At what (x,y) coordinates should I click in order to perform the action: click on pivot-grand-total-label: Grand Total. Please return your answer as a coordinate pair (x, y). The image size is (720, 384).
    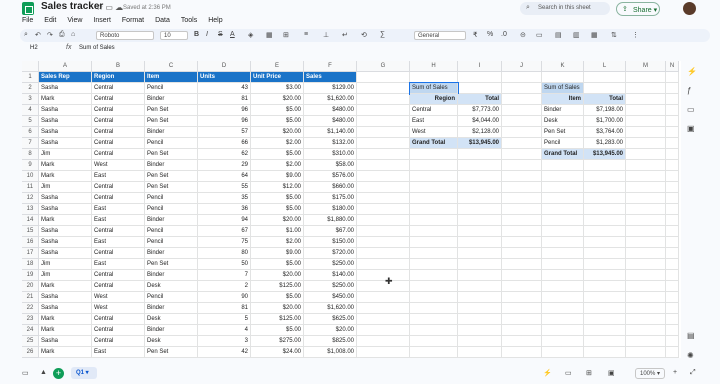
    Looking at the image, I should click on (434, 143).